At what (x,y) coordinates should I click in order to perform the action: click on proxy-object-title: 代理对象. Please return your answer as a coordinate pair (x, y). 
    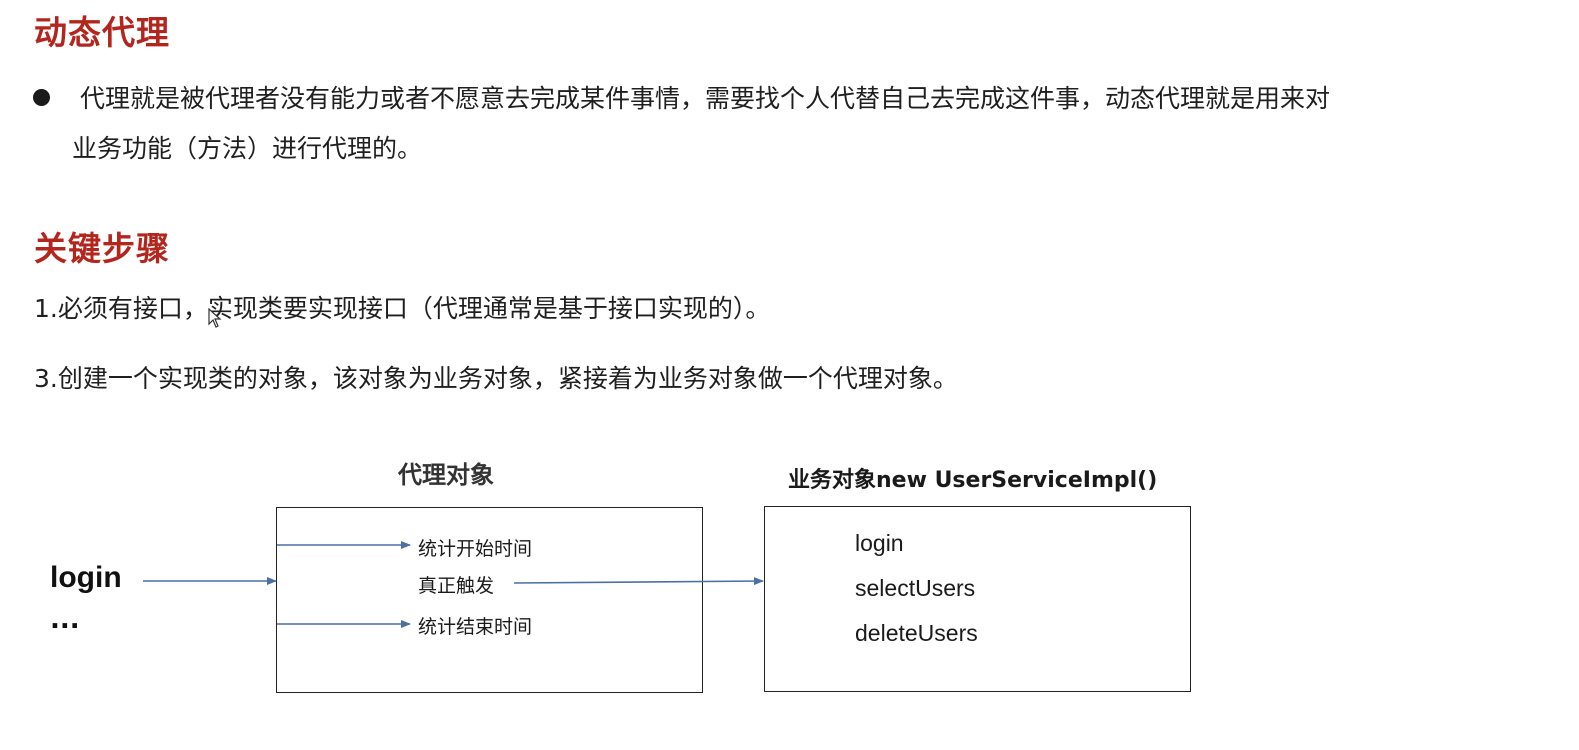
    Looking at the image, I should click on (446, 475).